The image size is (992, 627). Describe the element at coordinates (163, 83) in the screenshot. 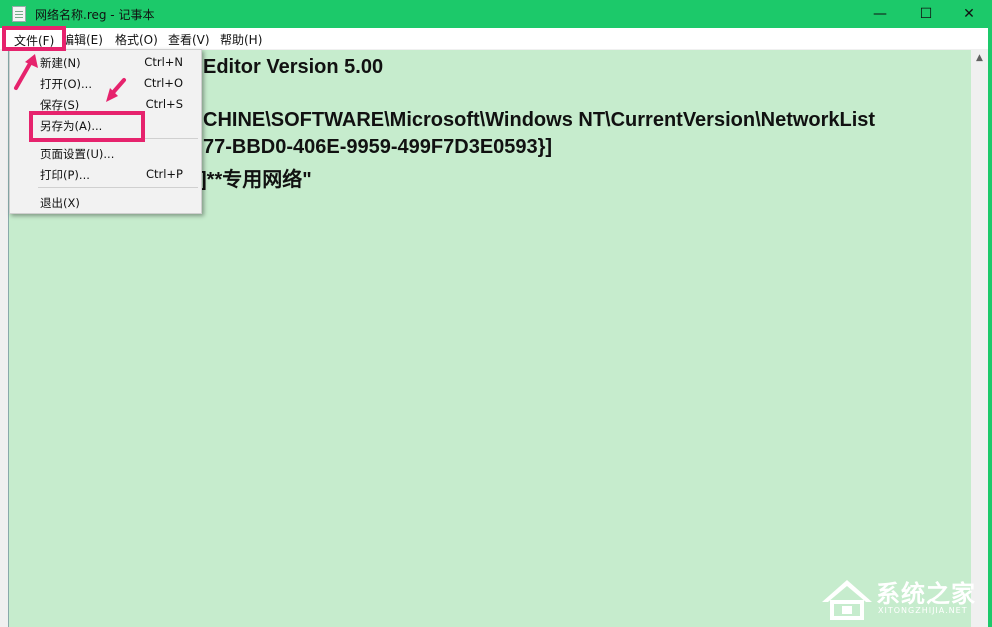

I see `menu-item-shortcut: Ctrl+O` at that location.